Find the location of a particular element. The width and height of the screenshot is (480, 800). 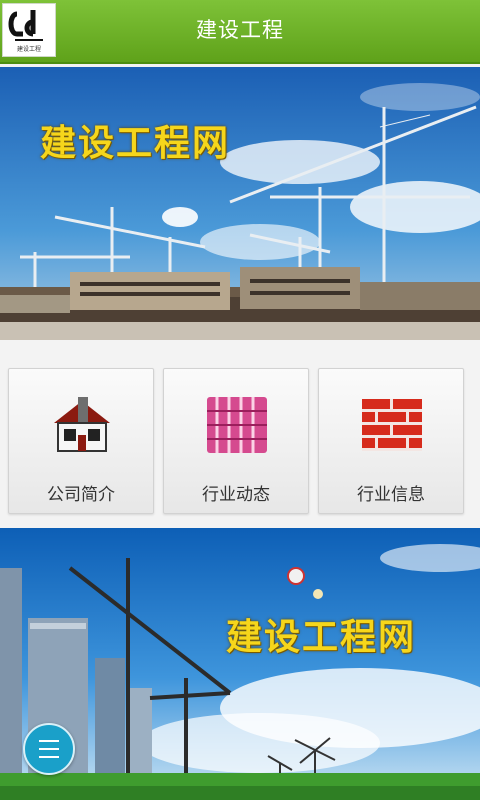

tile-industry-news: 行业动态 is located at coordinates (236, 441).